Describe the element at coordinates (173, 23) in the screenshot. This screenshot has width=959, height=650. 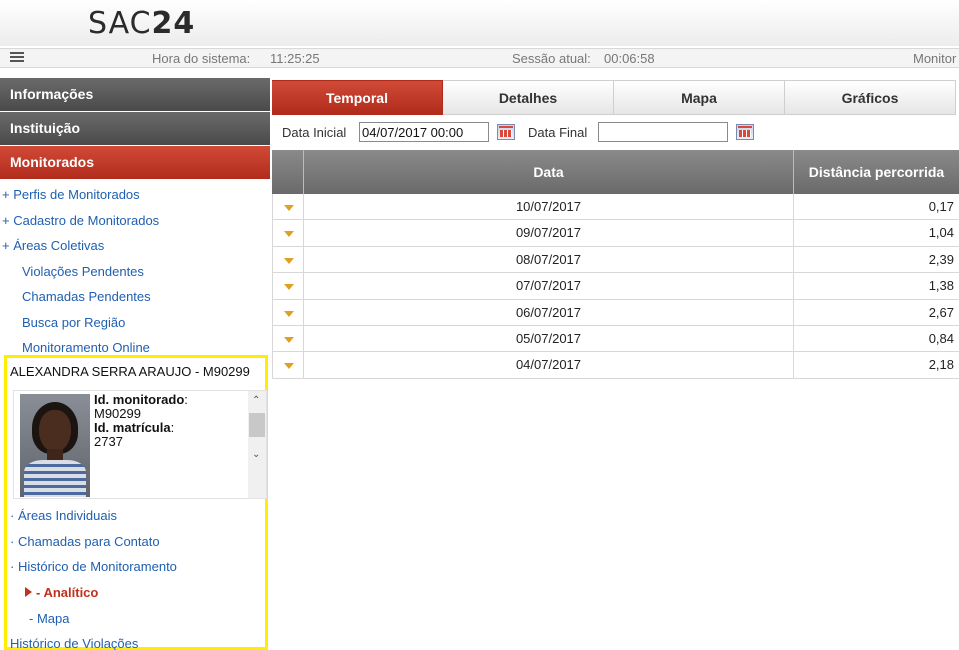
I see `logo-number: 24` at that location.